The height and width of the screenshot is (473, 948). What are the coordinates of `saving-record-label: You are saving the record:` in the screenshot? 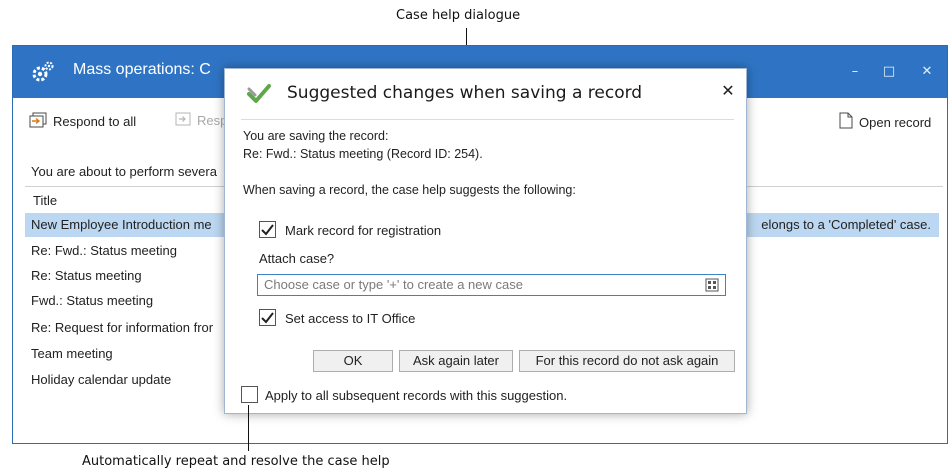 It's located at (316, 136).